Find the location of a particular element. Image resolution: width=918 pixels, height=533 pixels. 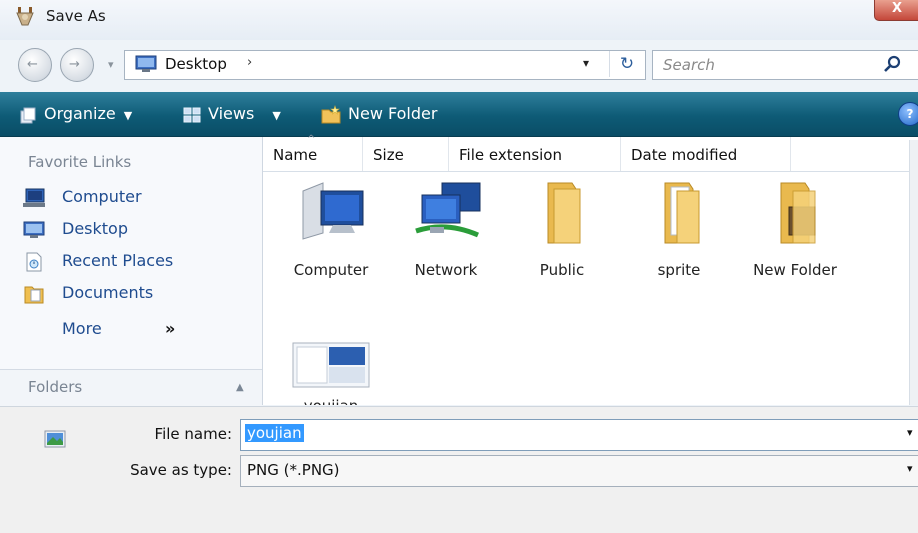

column-label: Date modified is located at coordinates (684, 155).